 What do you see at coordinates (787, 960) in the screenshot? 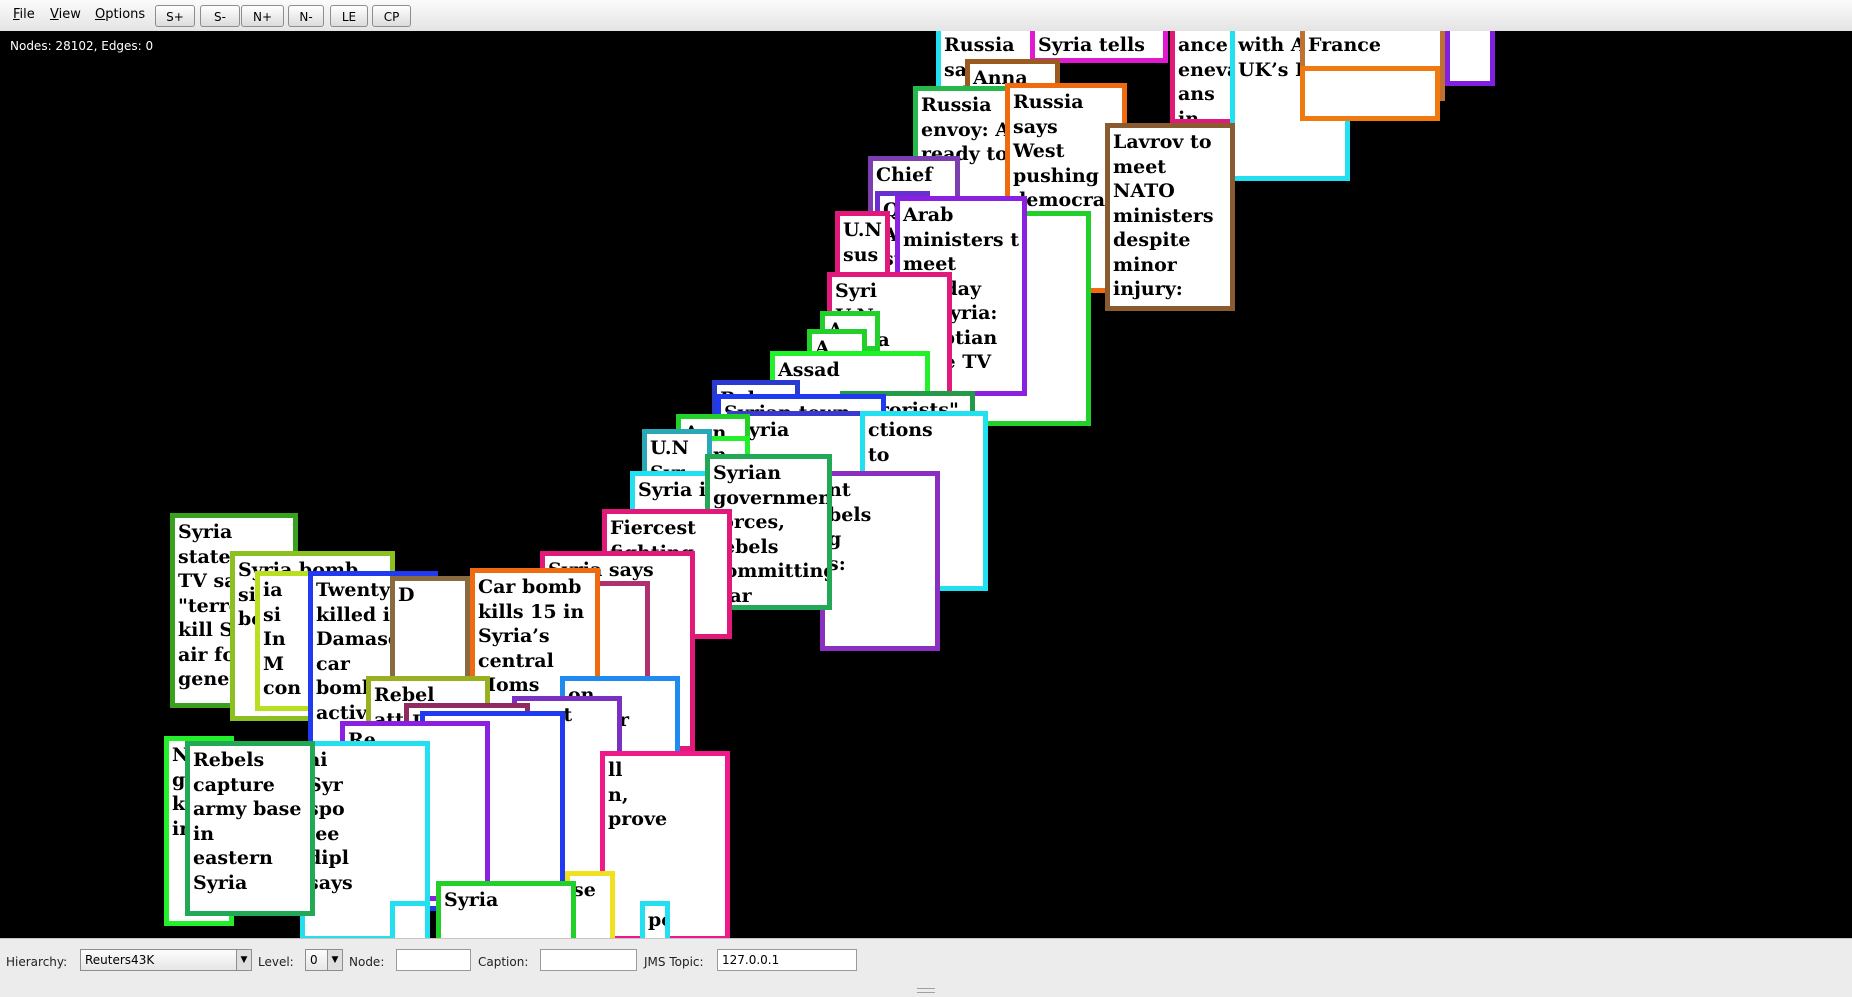
I see `jms-topic-input: 127.0.0.1` at bounding box center [787, 960].